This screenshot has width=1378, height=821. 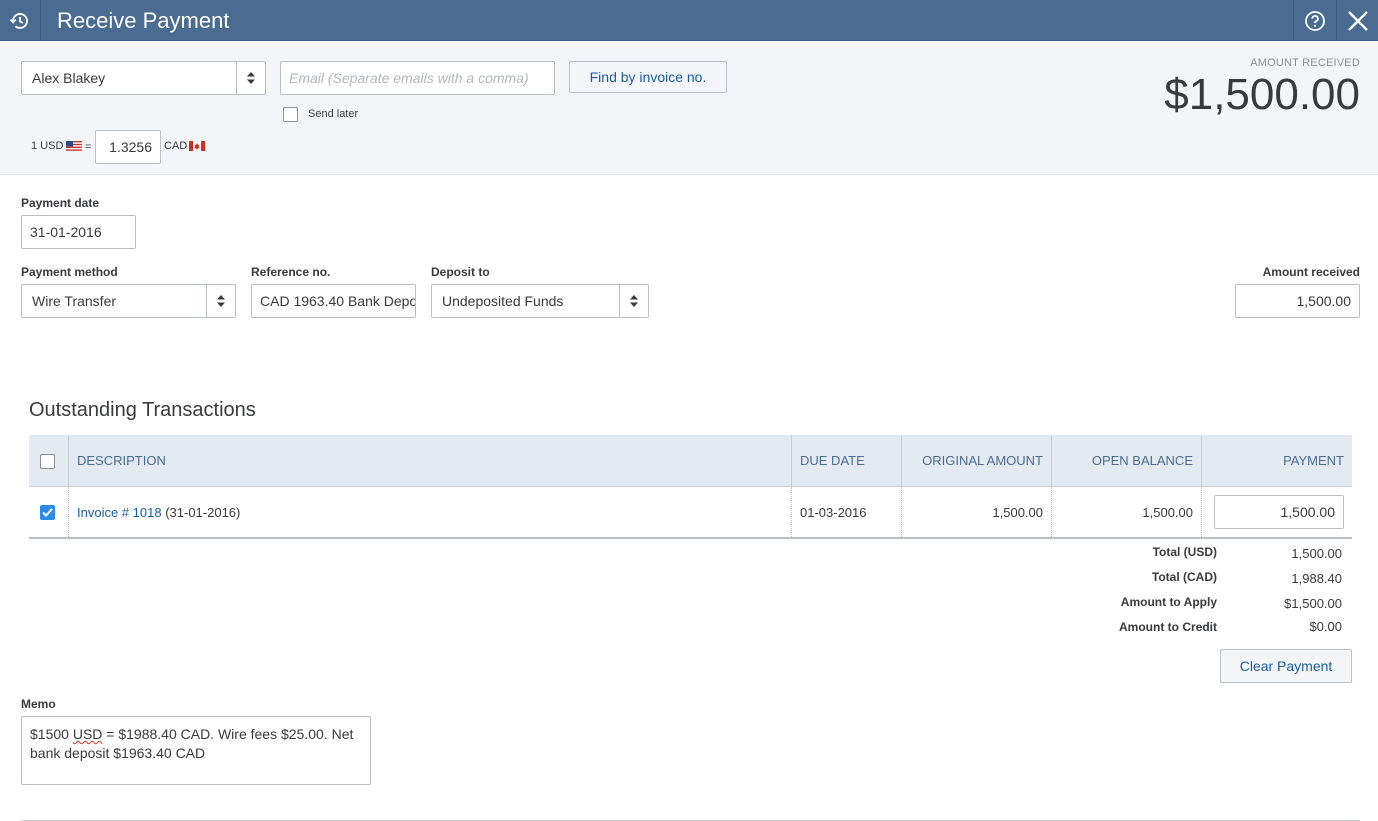 I want to click on window-title: Receive Payment, so click(x=143, y=20).